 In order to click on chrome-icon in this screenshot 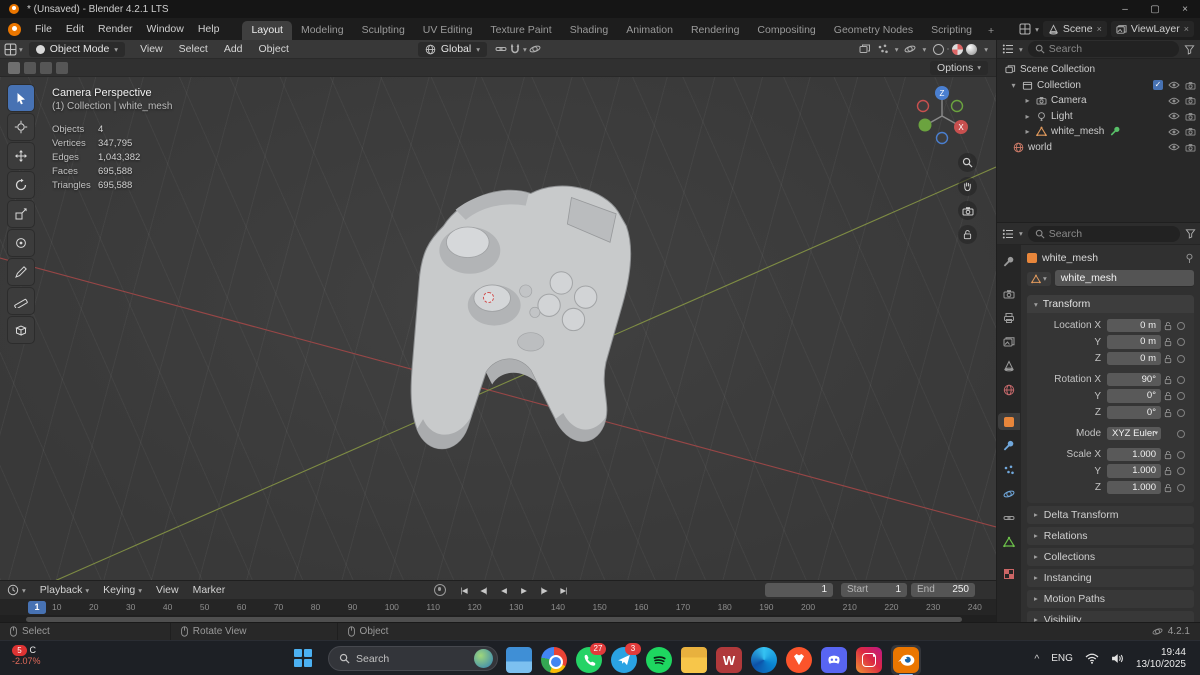, I will do `click(554, 660)`.